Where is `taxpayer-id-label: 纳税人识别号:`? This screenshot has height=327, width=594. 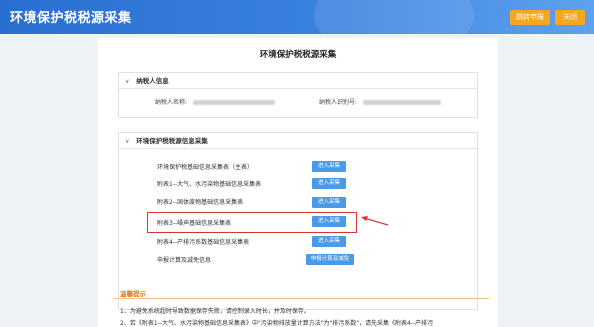 taxpayer-id-label: 纳税人识别号: is located at coordinates (338, 102).